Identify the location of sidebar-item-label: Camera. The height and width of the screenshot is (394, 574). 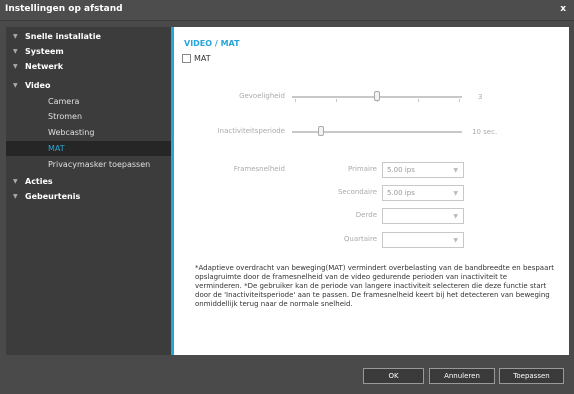
(64, 101).